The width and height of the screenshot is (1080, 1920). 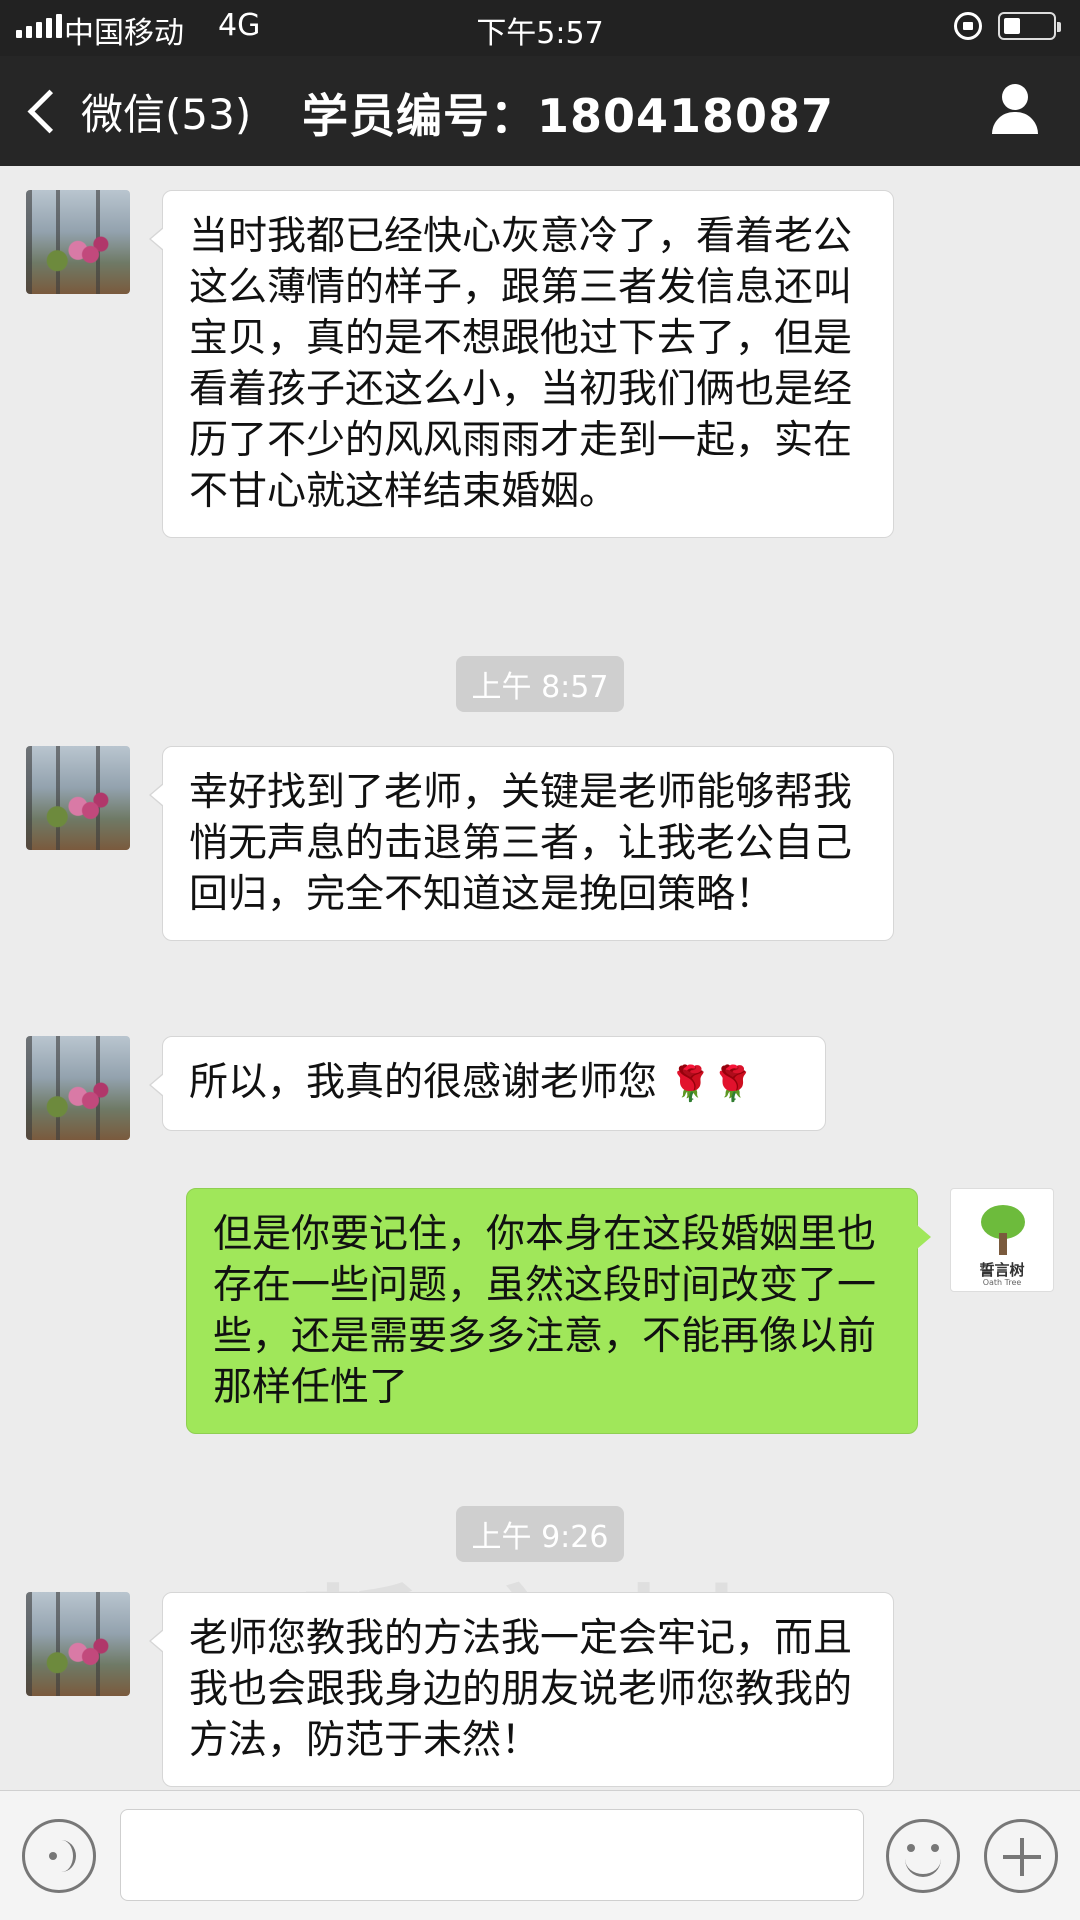 What do you see at coordinates (1029, 26) in the screenshot?
I see `battery-icon` at bounding box center [1029, 26].